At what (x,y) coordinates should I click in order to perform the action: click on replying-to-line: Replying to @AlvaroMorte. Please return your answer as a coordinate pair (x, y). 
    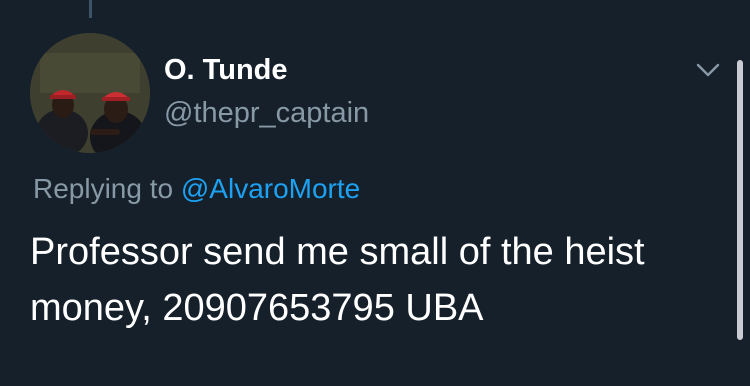
    Looking at the image, I should click on (196, 189).